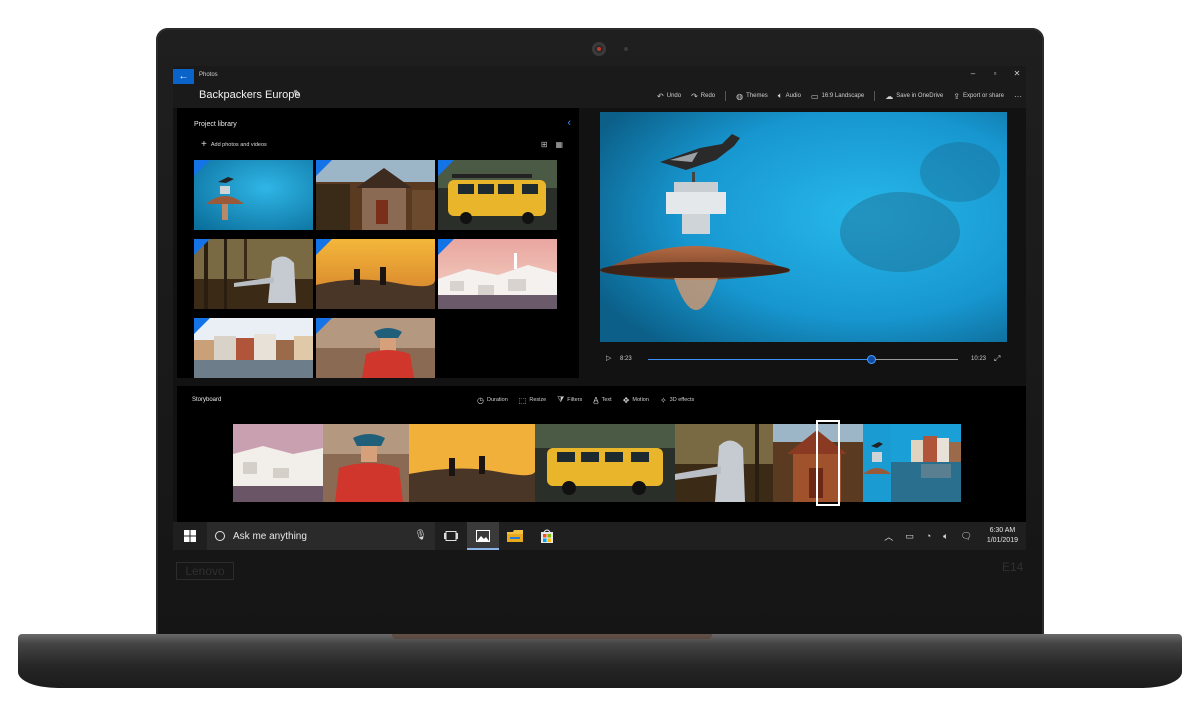 Image resolution: width=1200 pixels, height=718 pixels. I want to click on clip-bird-on-lamp, so click(877, 463).